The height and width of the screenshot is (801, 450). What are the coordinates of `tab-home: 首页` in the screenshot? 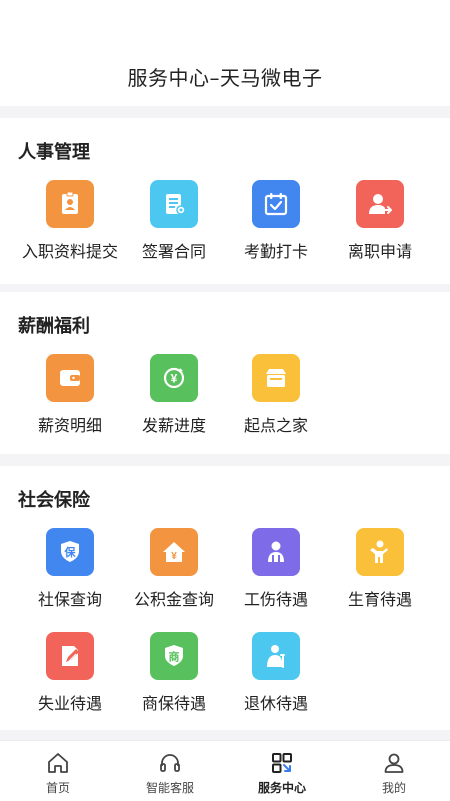 It's located at (58, 771).